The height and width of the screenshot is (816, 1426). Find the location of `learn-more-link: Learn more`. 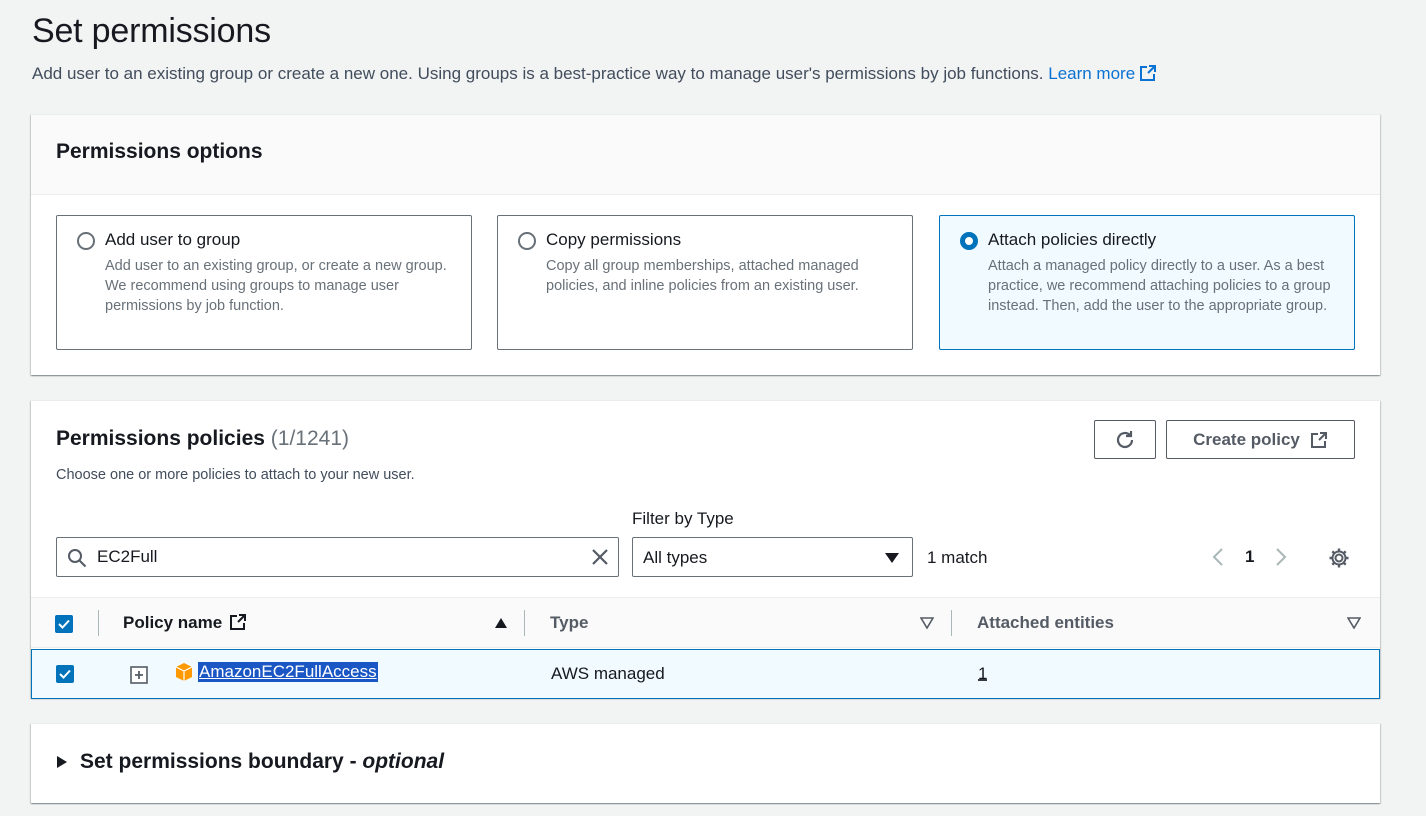

learn-more-link: Learn more is located at coordinates (1102, 73).